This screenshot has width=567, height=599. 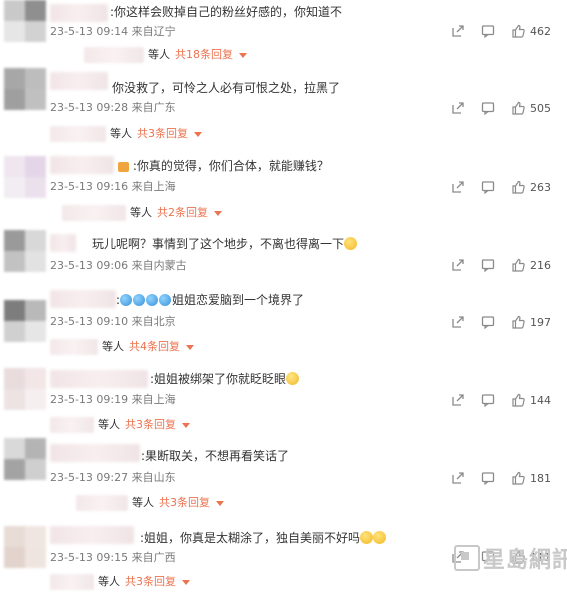 What do you see at coordinates (226, 12) in the screenshot?
I see `comment-text: :你这样会败掉自己的粉丝好感的，你知道不` at bounding box center [226, 12].